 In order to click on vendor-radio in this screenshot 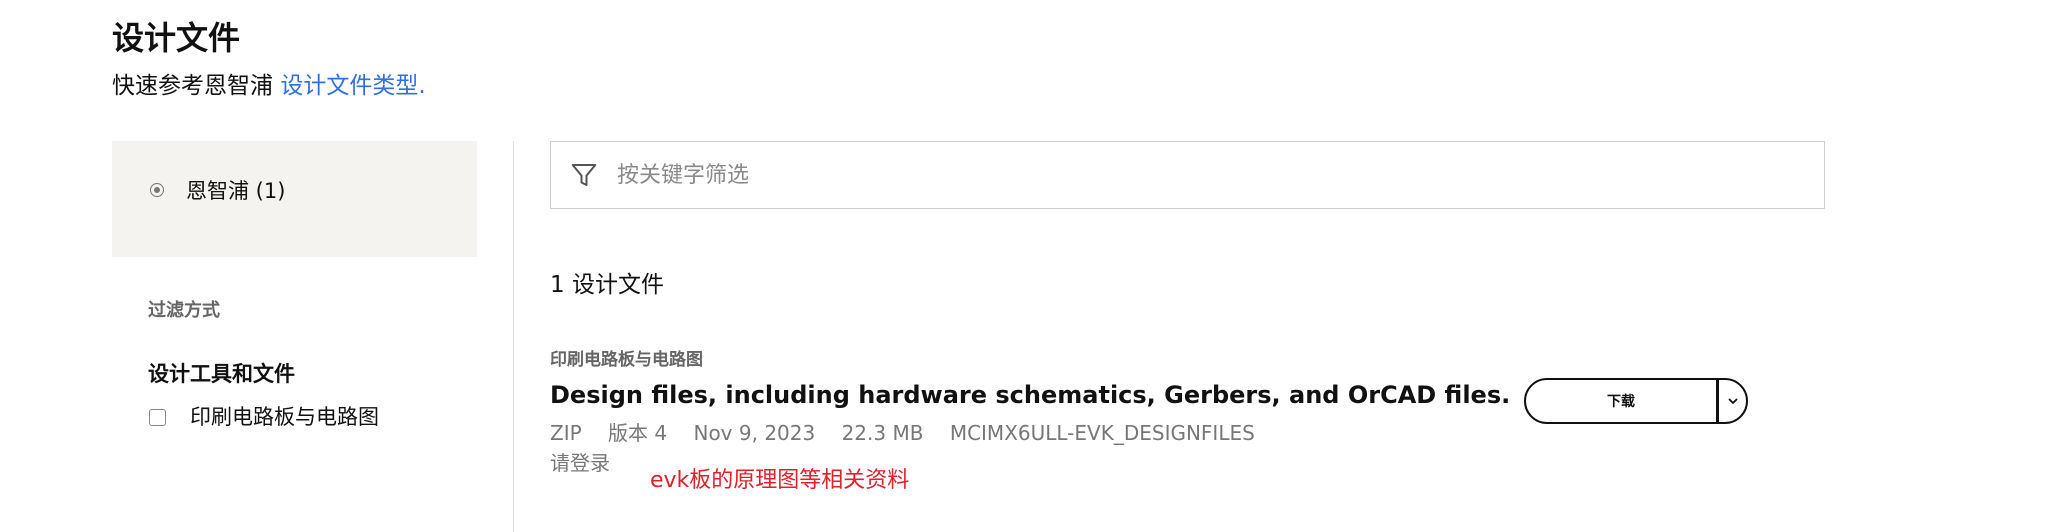, I will do `click(157, 190)`.